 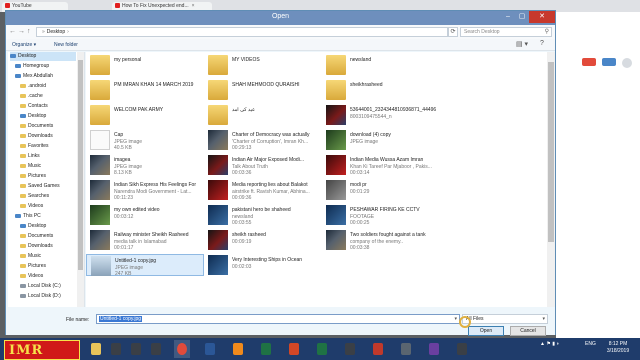 What do you see at coordinates (280, 18) in the screenshot?
I see `dialog-titlebar: Open – ▢ ✕` at bounding box center [280, 18].